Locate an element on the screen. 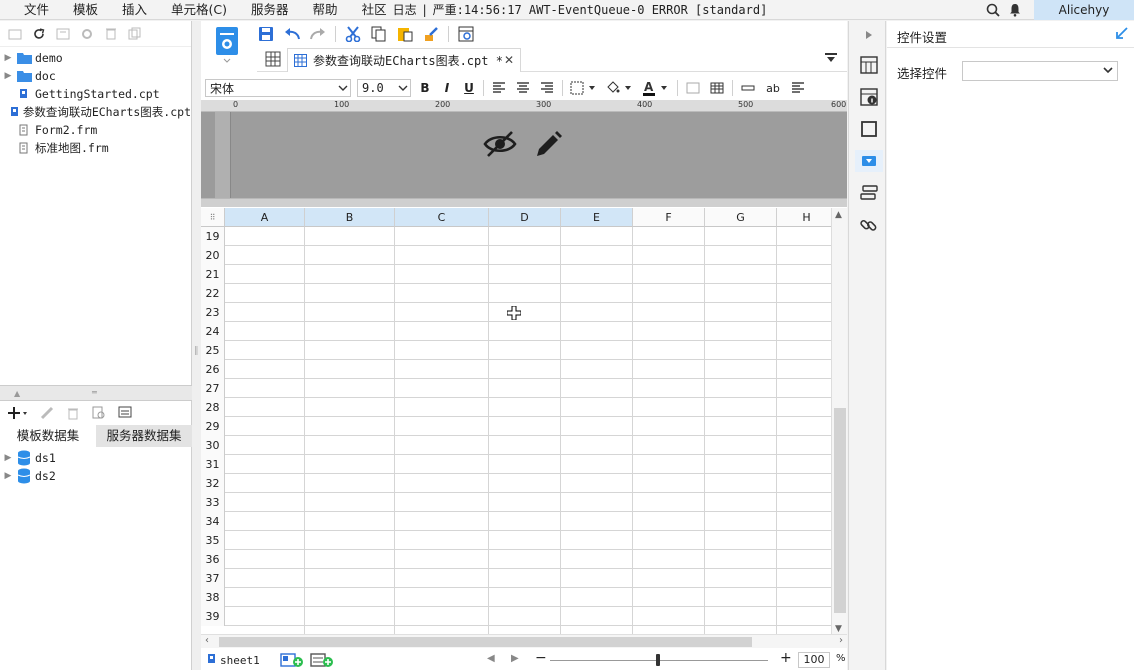 The width and height of the screenshot is (1134, 670). row-header: 29 is located at coordinates (213, 426).